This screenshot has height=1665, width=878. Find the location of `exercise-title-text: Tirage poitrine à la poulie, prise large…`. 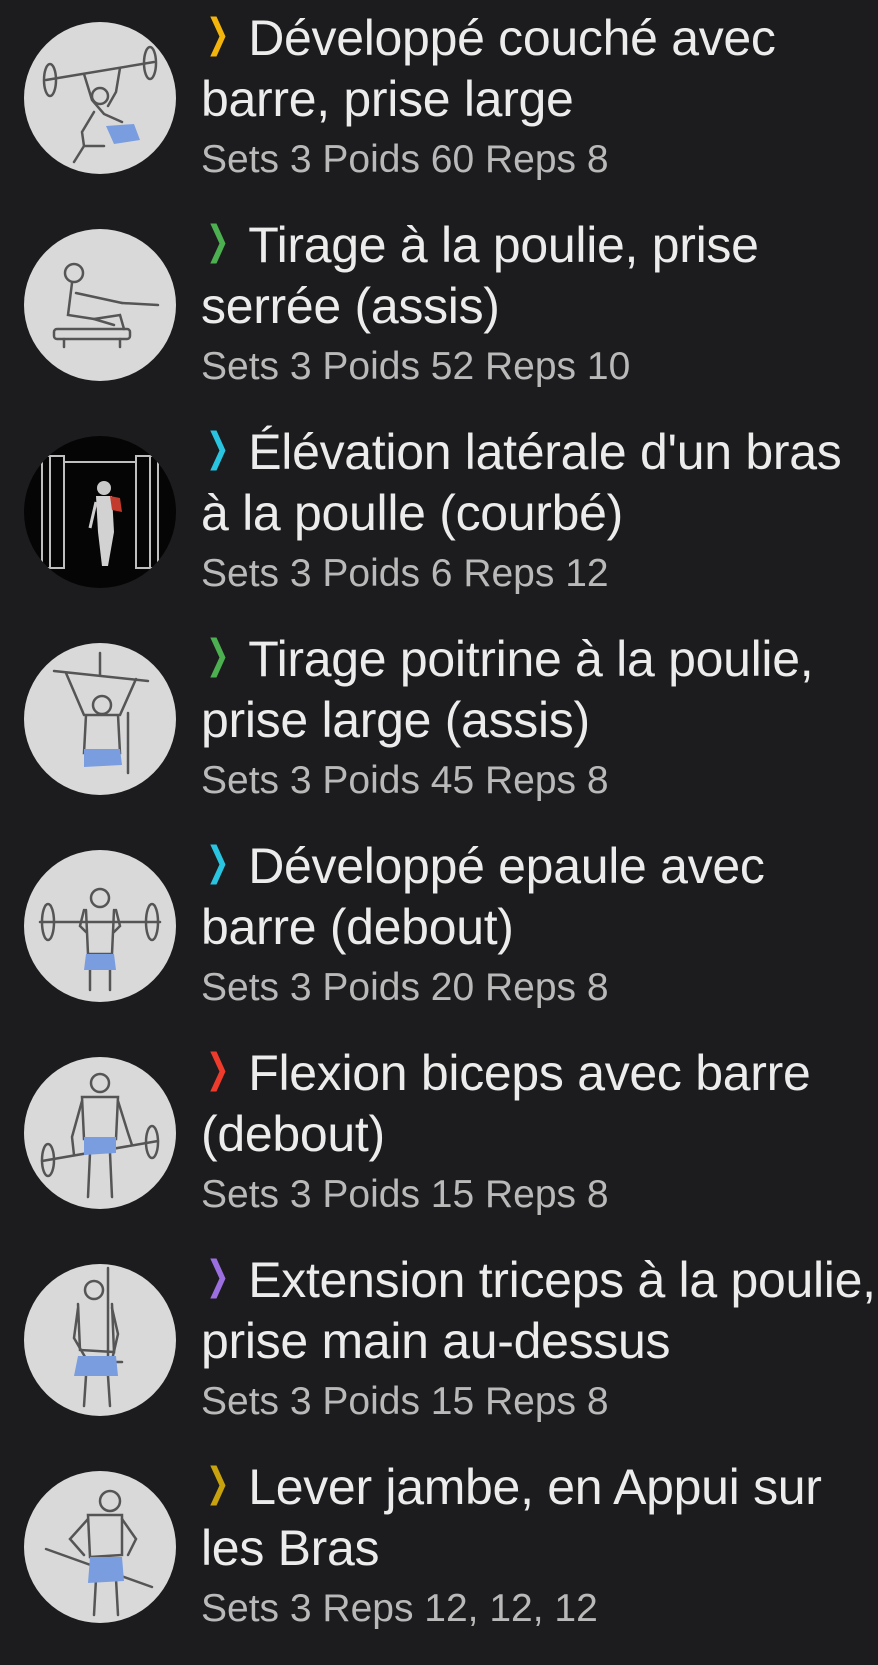

exercise-title-text: Tirage poitrine à la poulie, prise large… is located at coordinates (507, 689).